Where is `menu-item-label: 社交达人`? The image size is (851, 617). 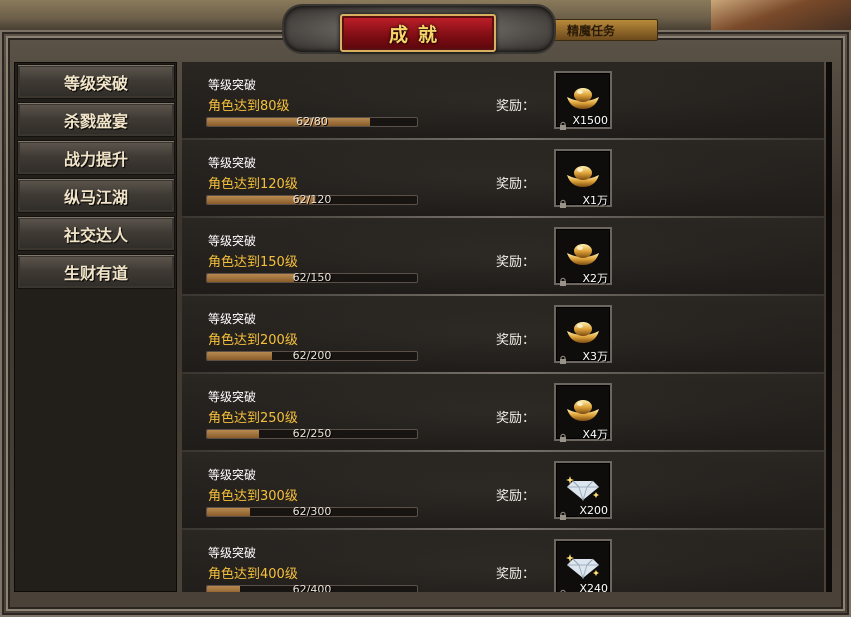 menu-item-label: 社交达人 is located at coordinates (95, 235).